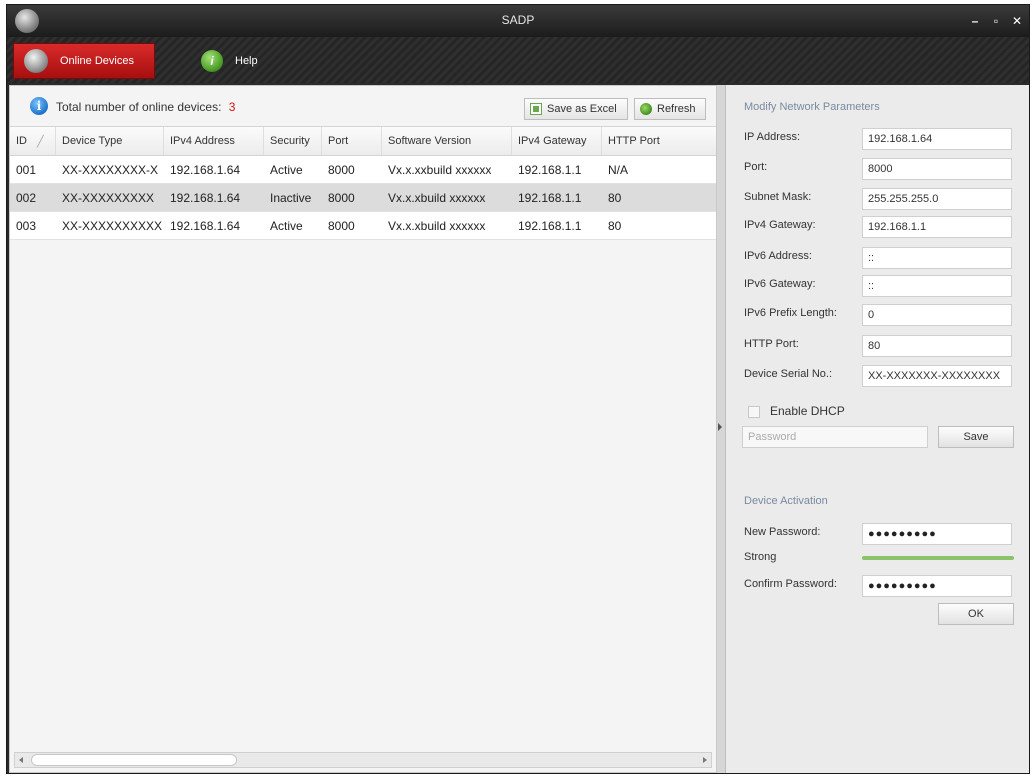 The height and width of the screenshot is (776, 1034). Describe the element at coordinates (618, 169) in the screenshot. I see `cell-http-port: N/A` at that location.